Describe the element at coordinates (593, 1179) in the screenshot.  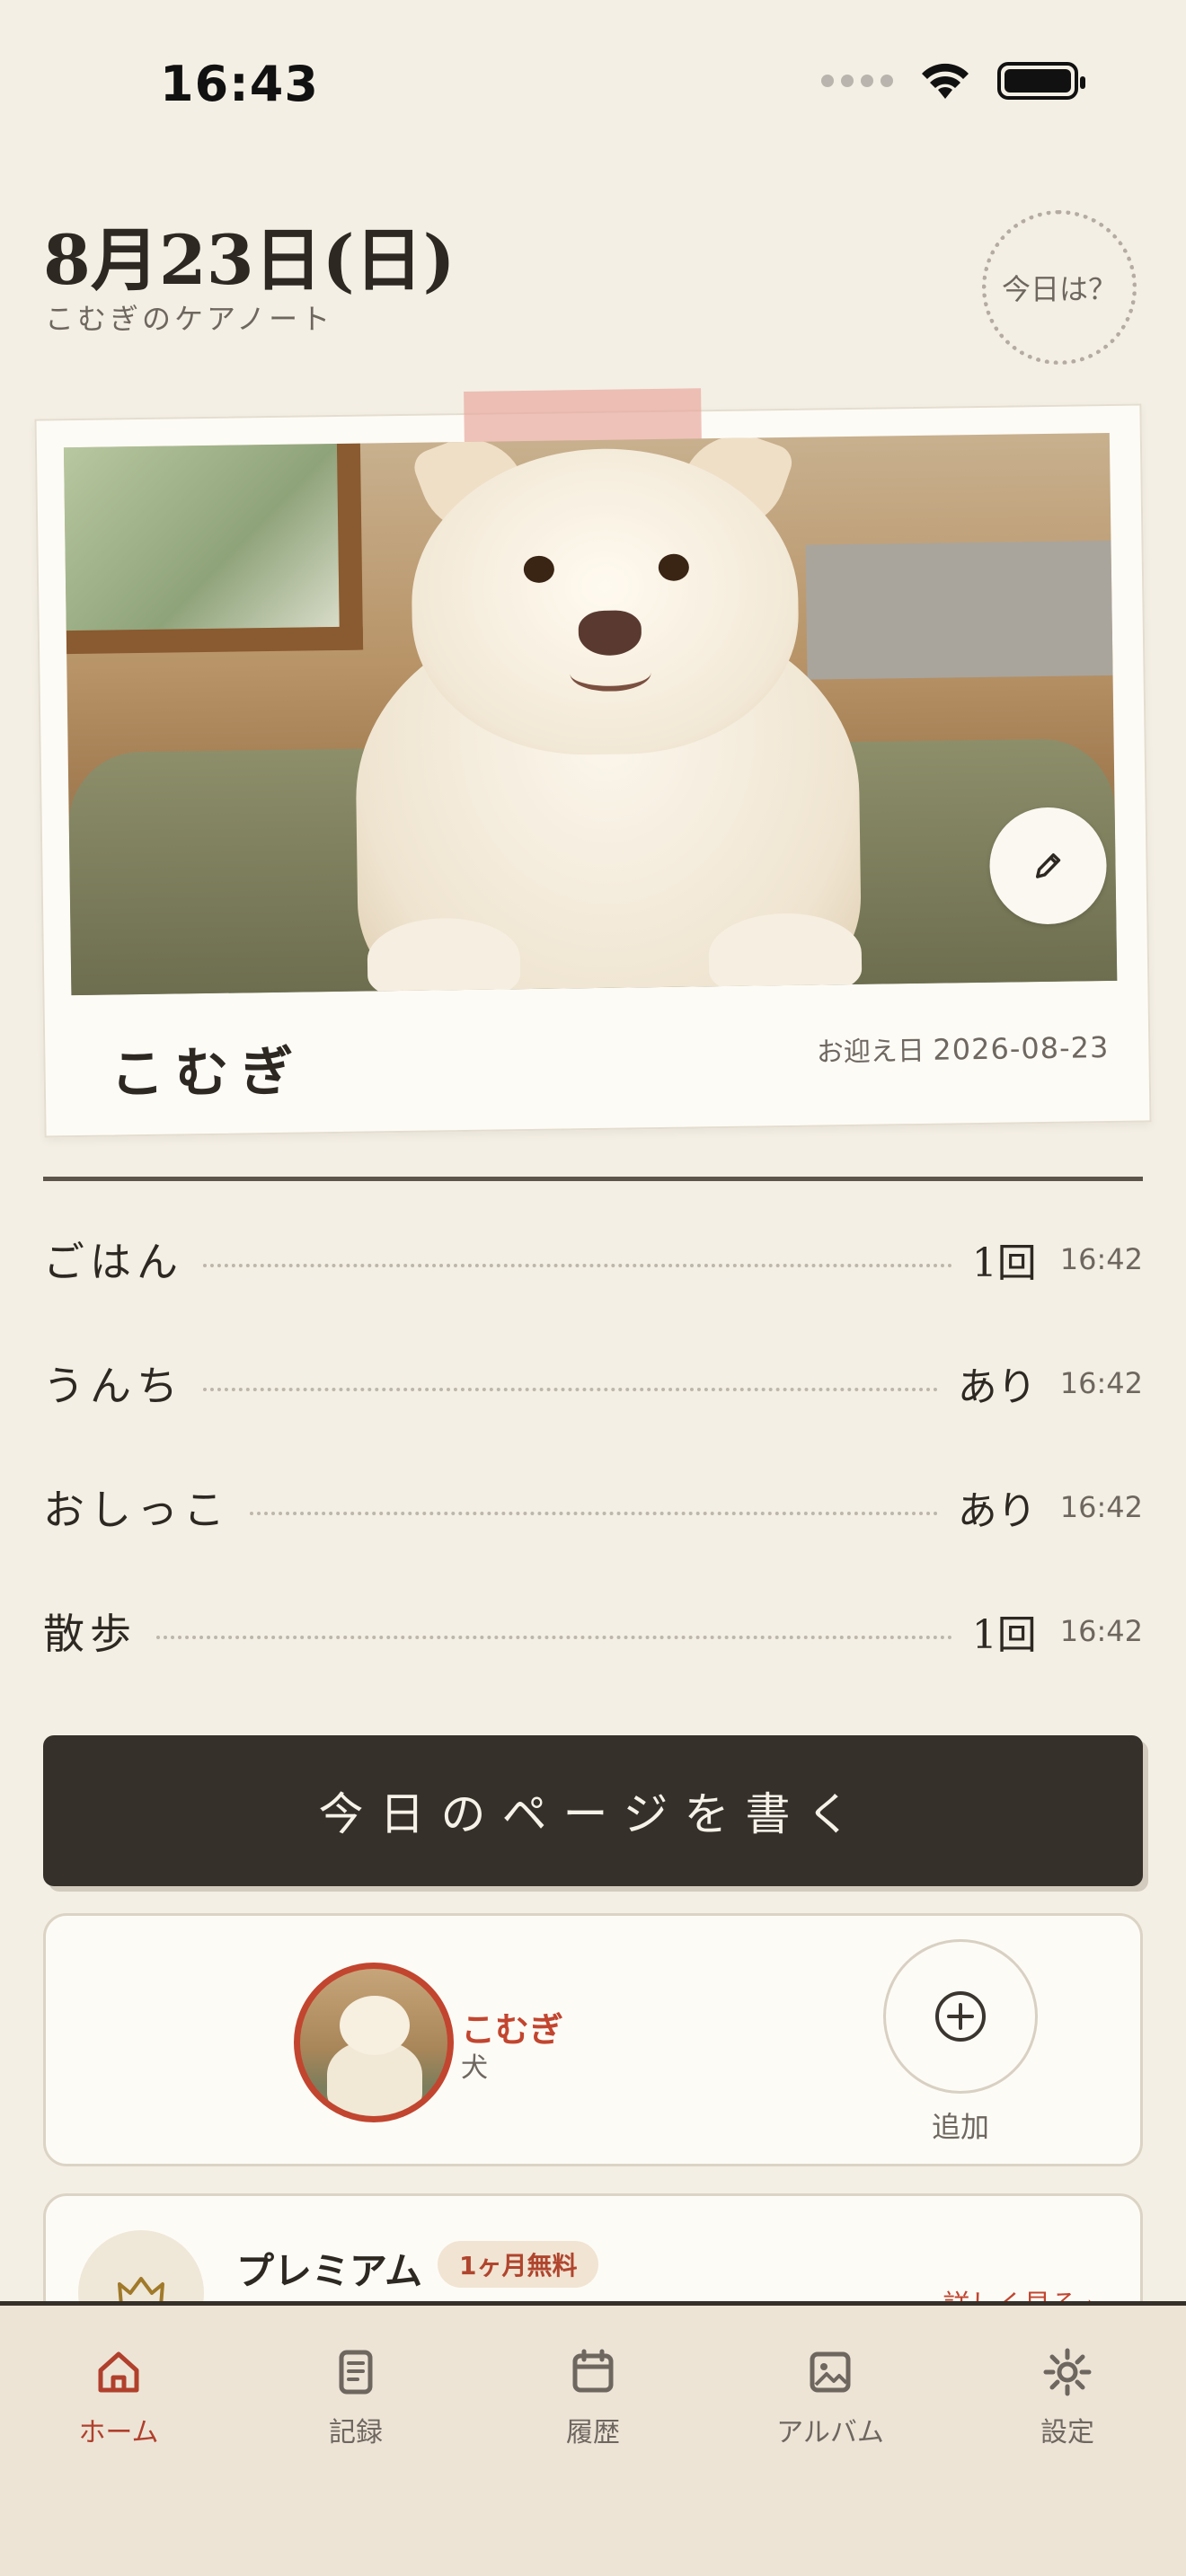
I see `section-divider` at that location.